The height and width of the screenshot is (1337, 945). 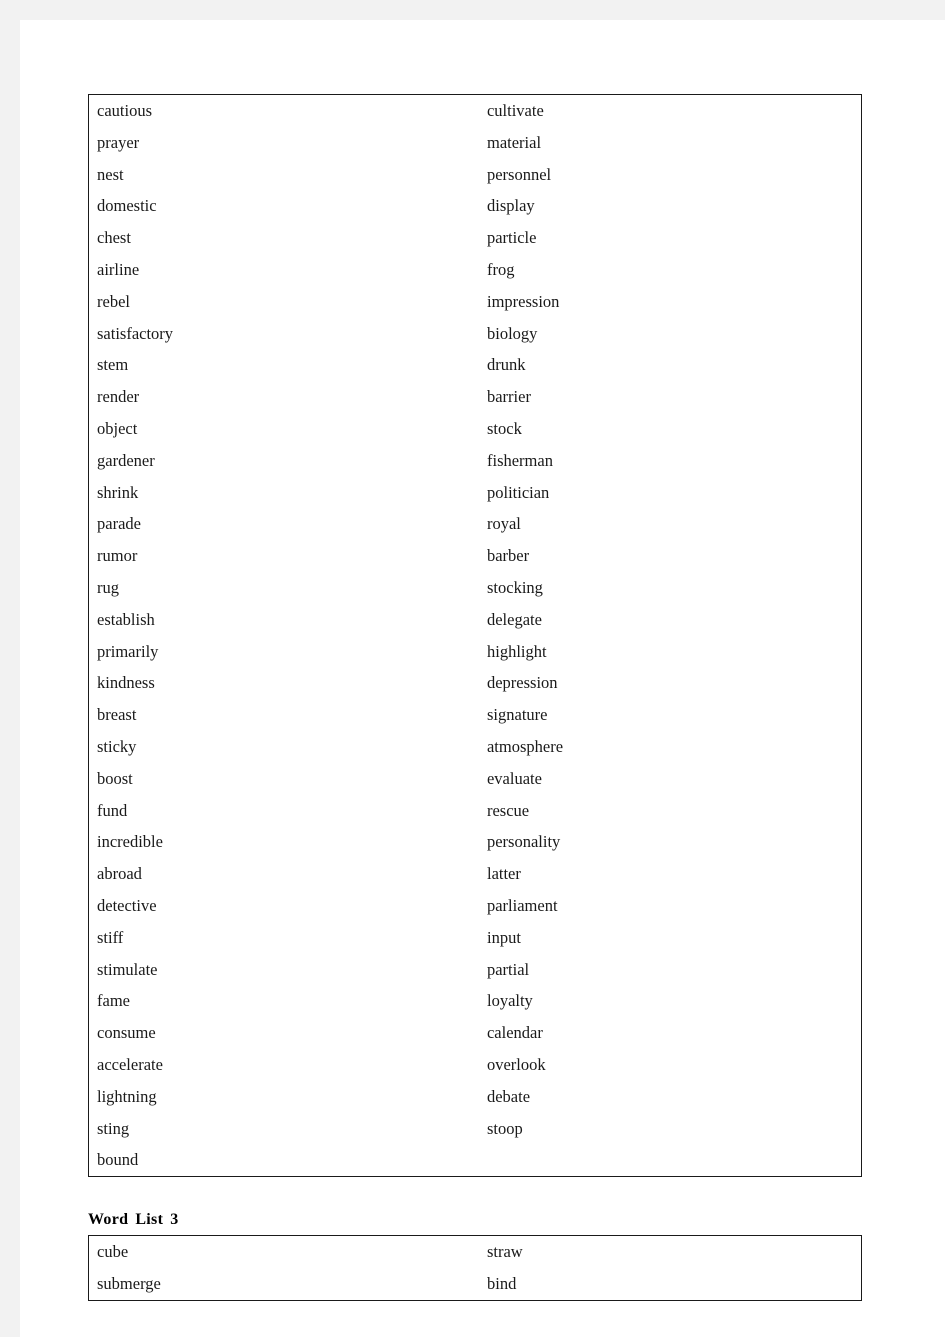 What do you see at coordinates (514, 587) in the screenshot?
I see `word-item: stocking` at bounding box center [514, 587].